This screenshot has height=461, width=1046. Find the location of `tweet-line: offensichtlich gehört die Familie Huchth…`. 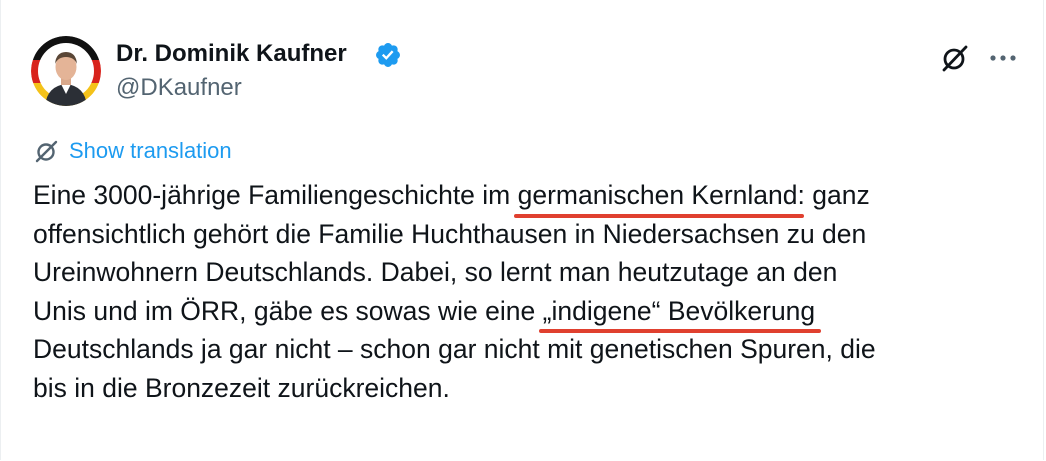

tweet-line: offensichtlich gehört die Familie Huchth… is located at coordinates (450, 233).